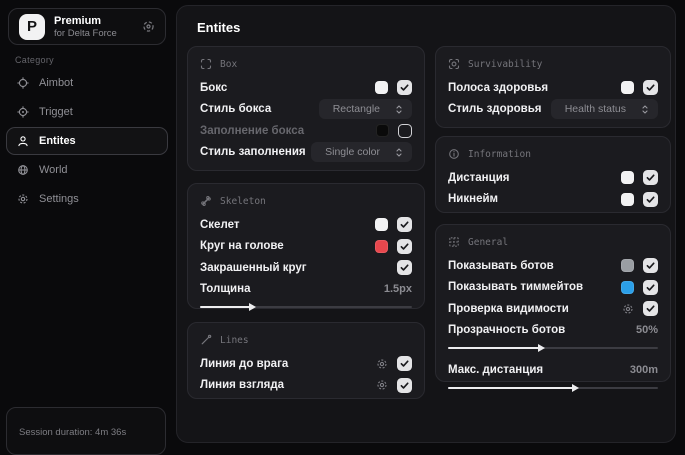  What do you see at coordinates (507, 330) in the screenshot?
I see `setting-label: Прозрачность ботов` at bounding box center [507, 330].